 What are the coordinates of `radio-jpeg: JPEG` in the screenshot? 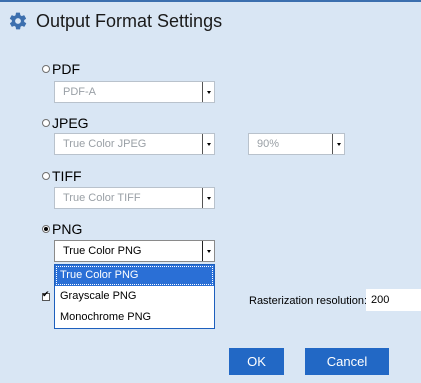 It's located at (65, 123).